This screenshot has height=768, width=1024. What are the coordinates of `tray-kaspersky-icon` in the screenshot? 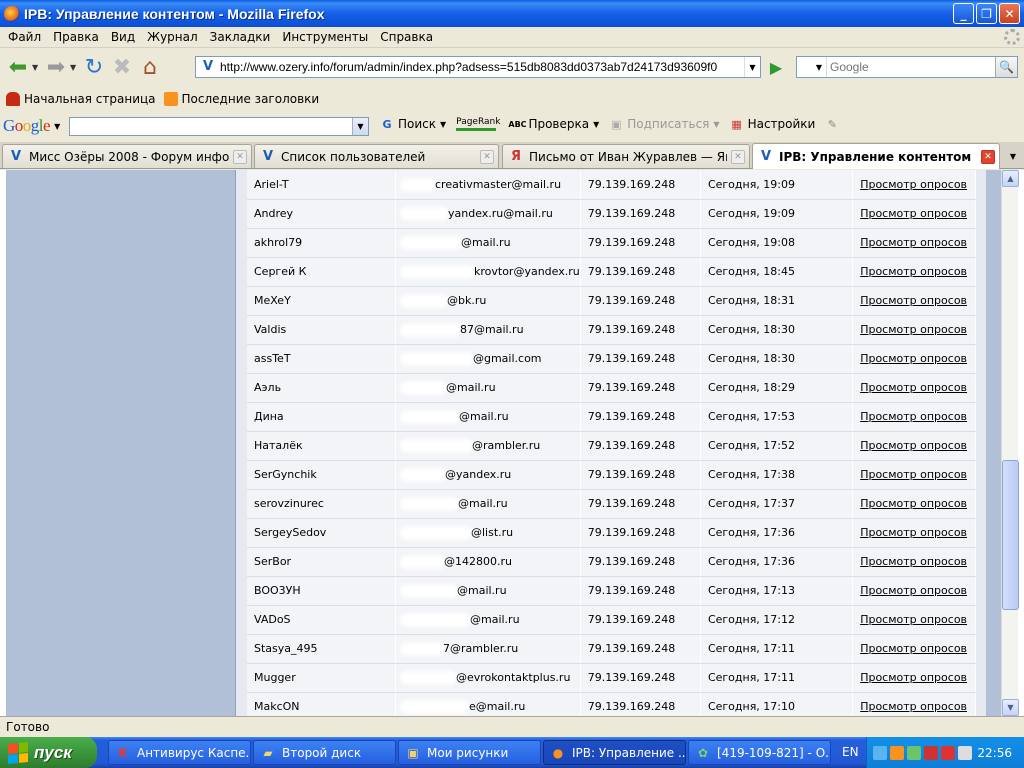 It's located at (931, 752).